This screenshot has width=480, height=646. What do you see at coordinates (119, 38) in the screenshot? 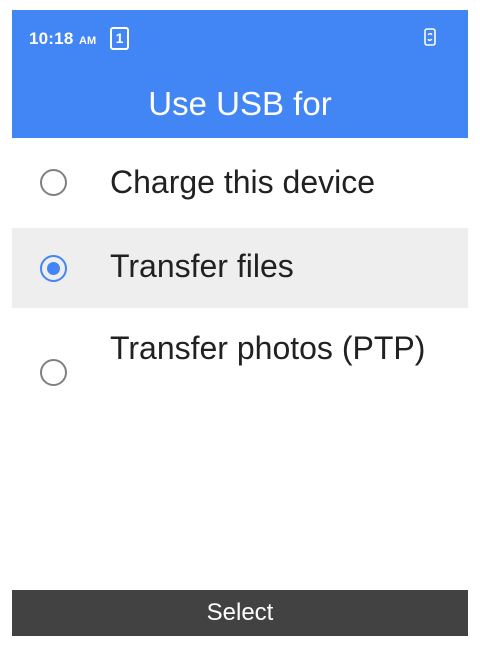
I see `sim-slot-icon: 1` at bounding box center [119, 38].